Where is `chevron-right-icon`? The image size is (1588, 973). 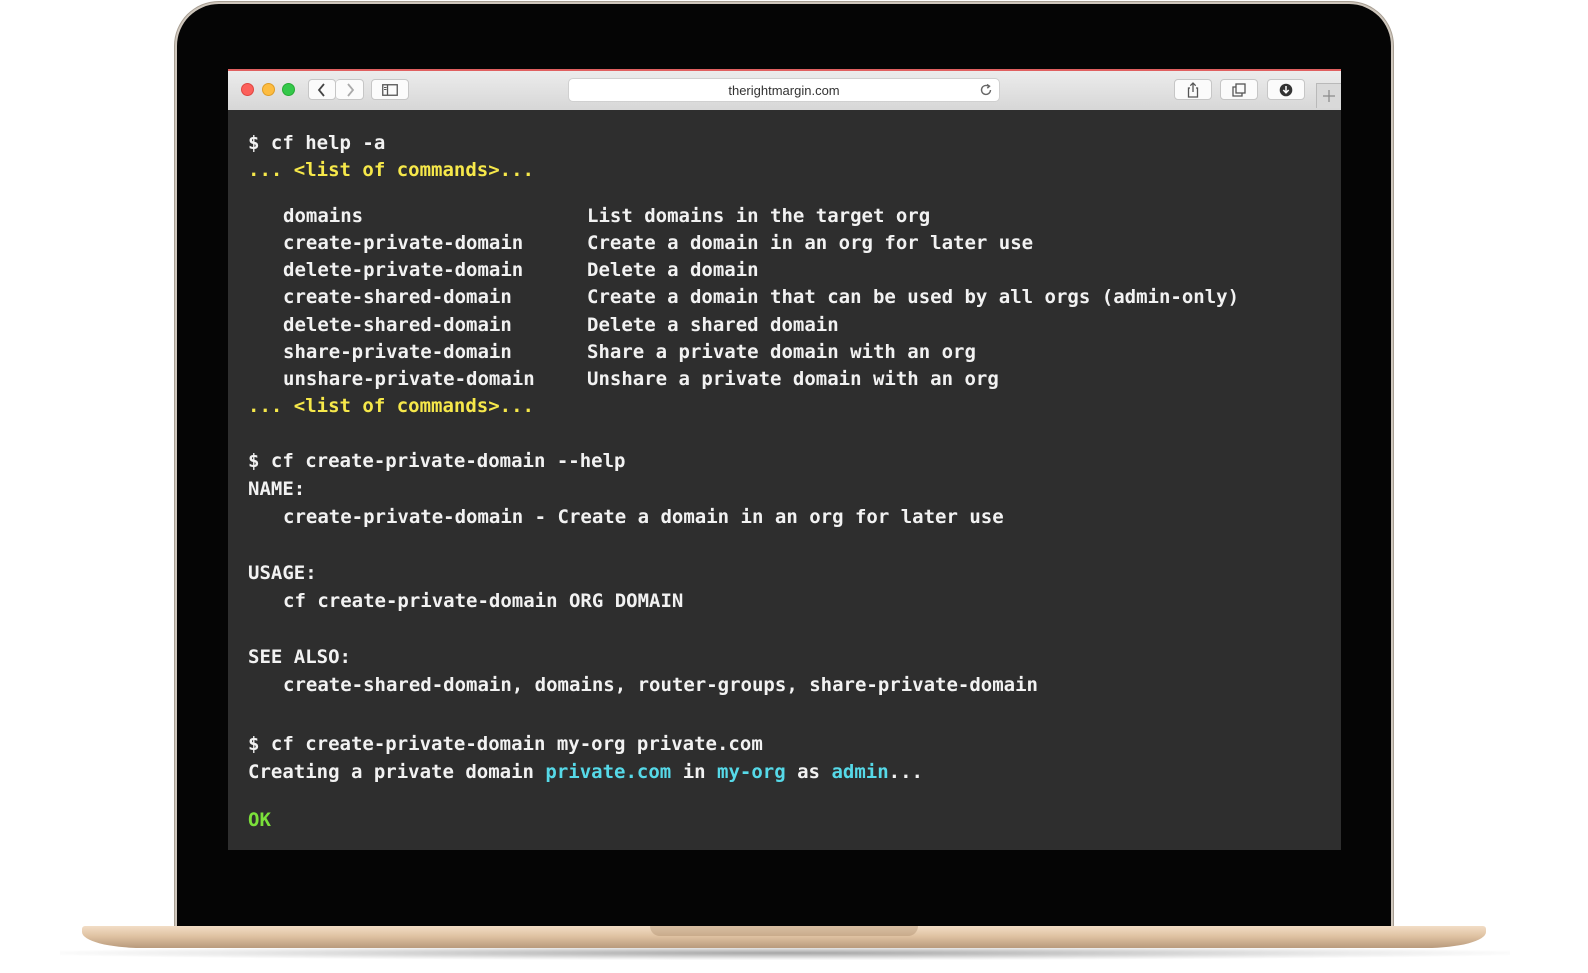 chevron-right-icon is located at coordinates (350, 89).